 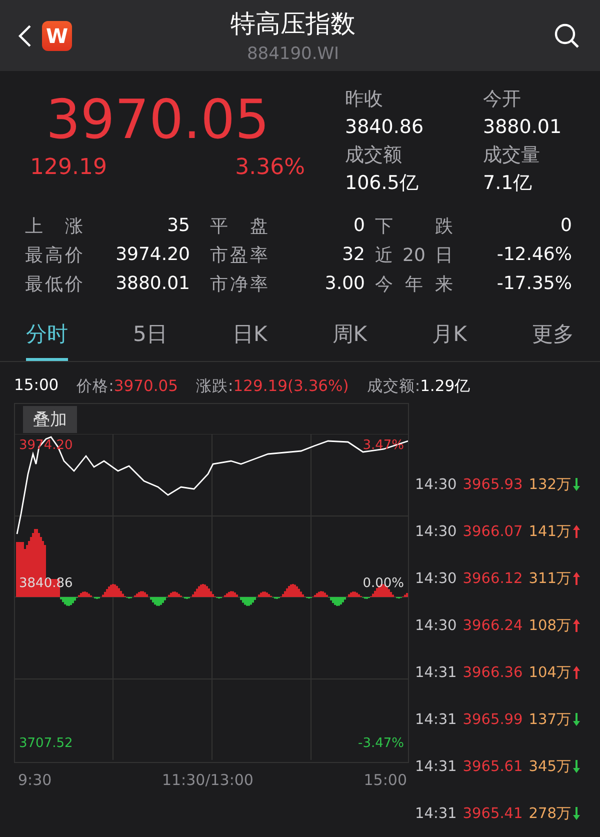 I want to click on trade-price: 3966.07, so click(x=492, y=532).